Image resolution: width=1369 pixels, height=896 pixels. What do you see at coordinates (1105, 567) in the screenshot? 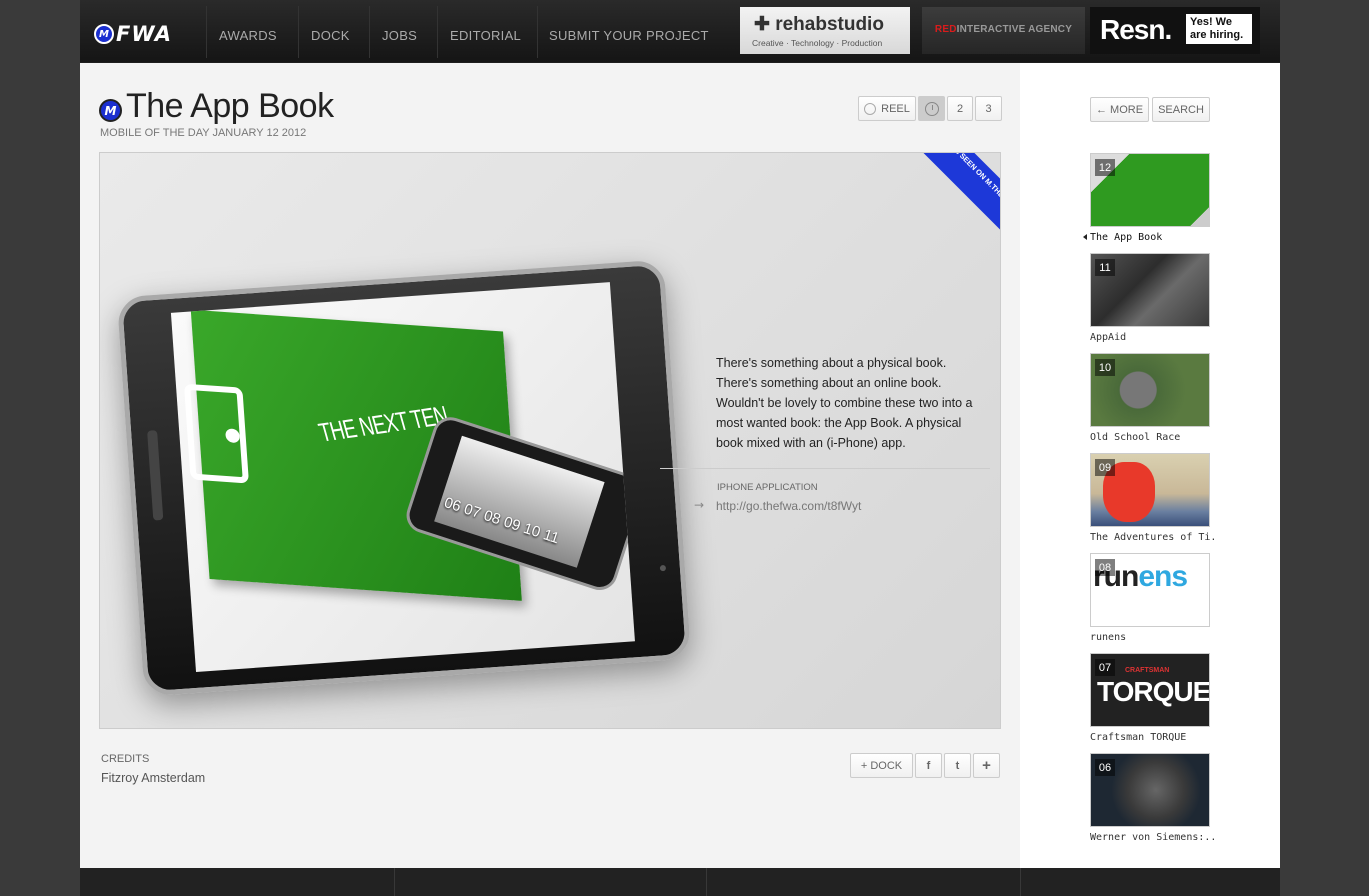
I see `thumb-number: 08` at bounding box center [1105, 567].